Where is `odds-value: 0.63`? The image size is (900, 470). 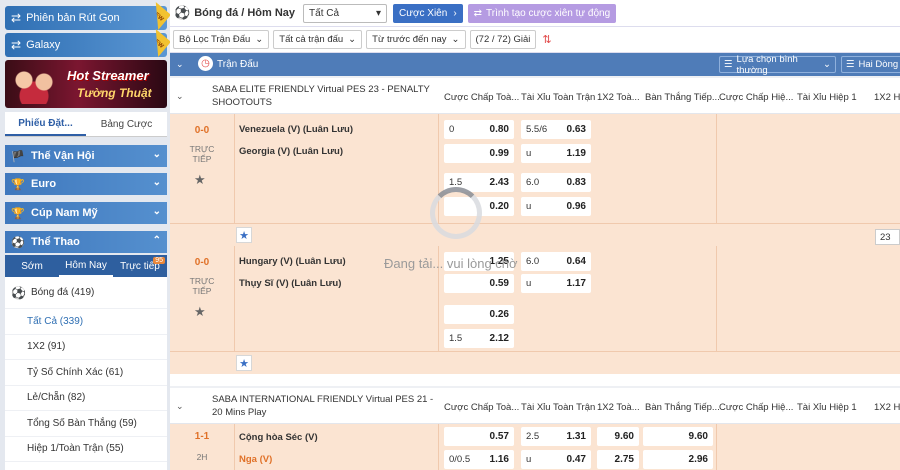
odds-value: 0.63 is located at coordinates (576, 129).